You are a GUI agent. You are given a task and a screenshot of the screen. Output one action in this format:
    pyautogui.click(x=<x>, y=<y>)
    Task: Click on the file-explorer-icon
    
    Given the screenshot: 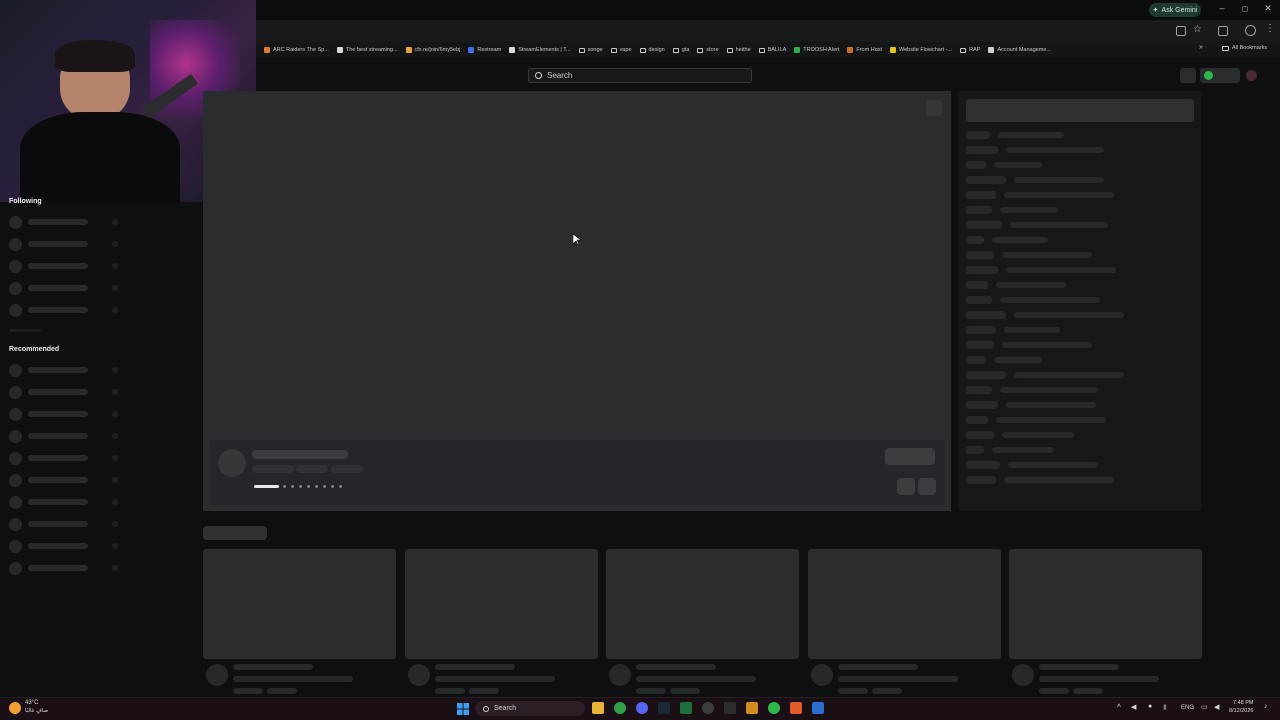 What is the action you would take?
    pyautogui.click(x=598, y=708)
    